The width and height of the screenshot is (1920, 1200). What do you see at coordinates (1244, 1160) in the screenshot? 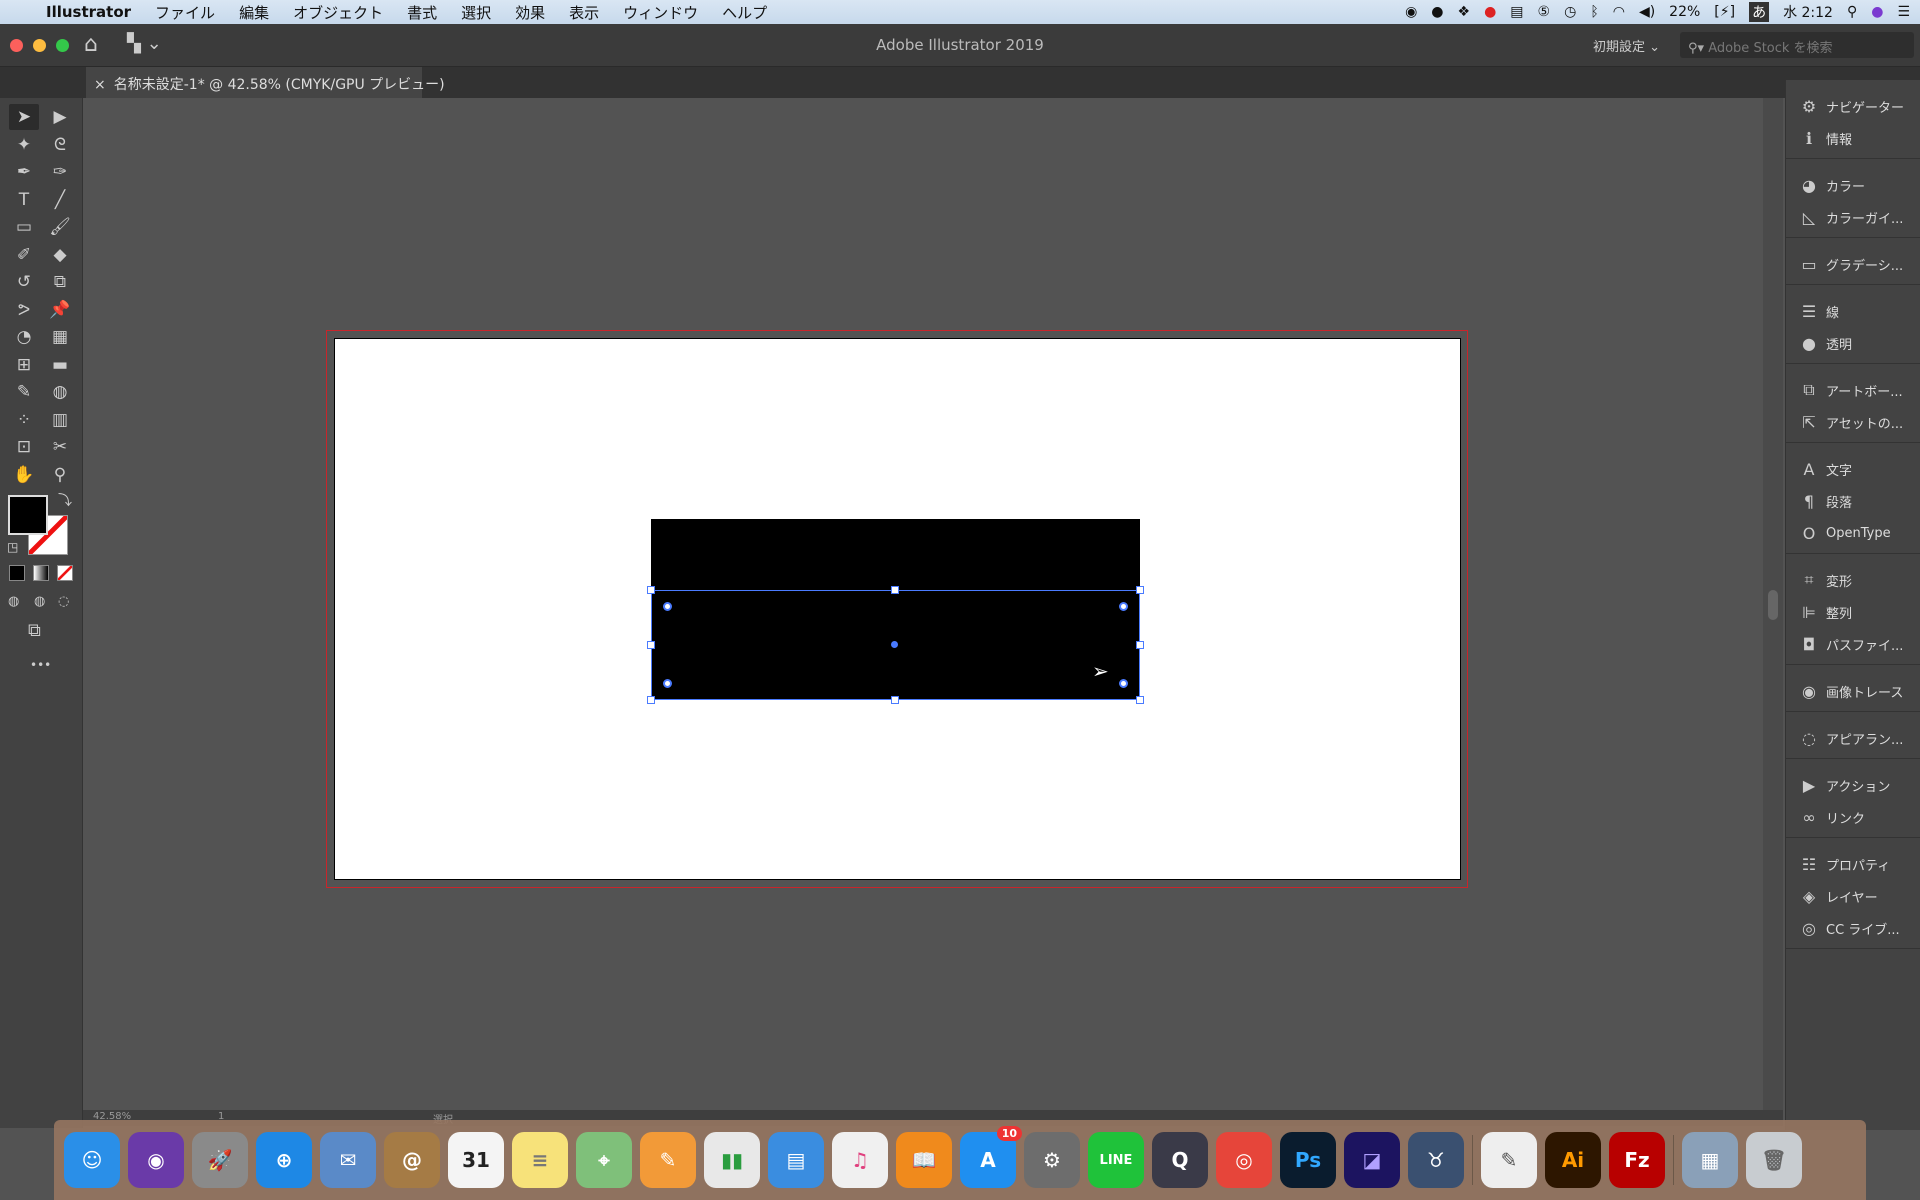
I see `chrome-icon: ◎` at bounding box center [1244, 1160].